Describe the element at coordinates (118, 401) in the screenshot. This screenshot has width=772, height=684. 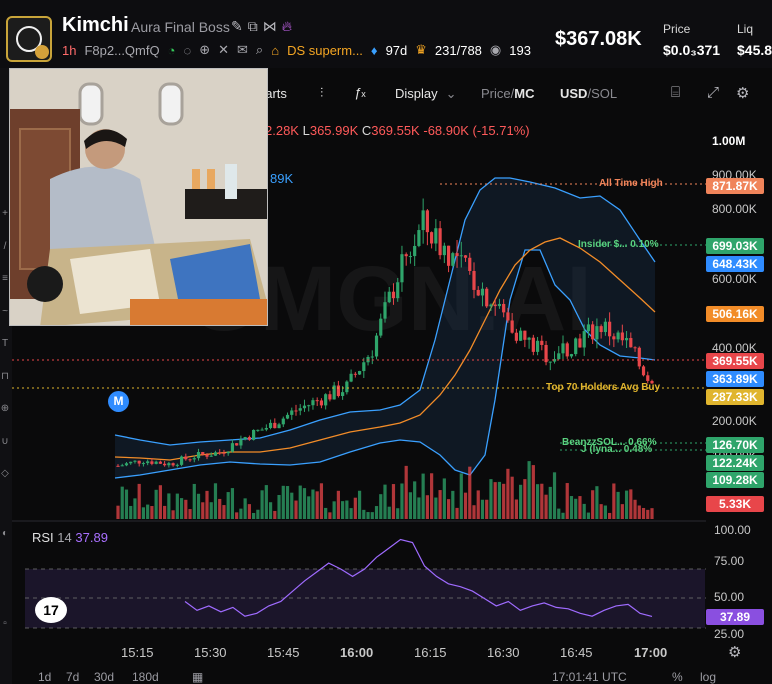
I see `migration-badge: M` at that location.